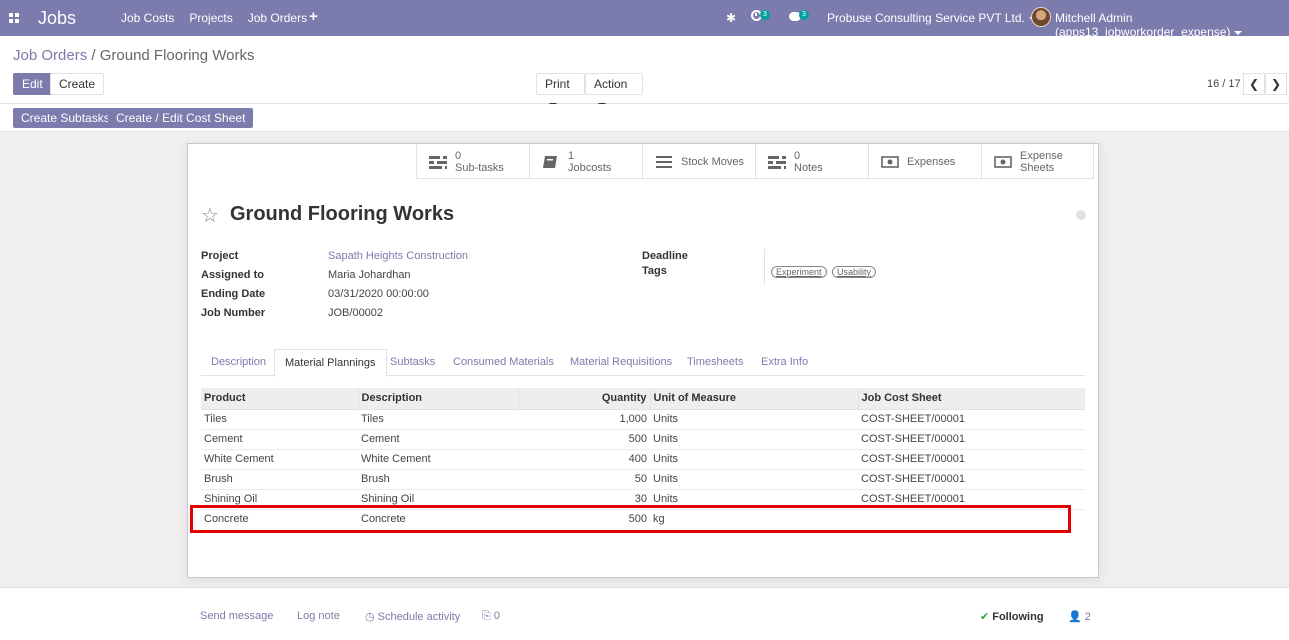 Image resolution: width=1289 pixels, height=640 pixels. I want to click on following-button: ✔ Following, so click(1012, 616).